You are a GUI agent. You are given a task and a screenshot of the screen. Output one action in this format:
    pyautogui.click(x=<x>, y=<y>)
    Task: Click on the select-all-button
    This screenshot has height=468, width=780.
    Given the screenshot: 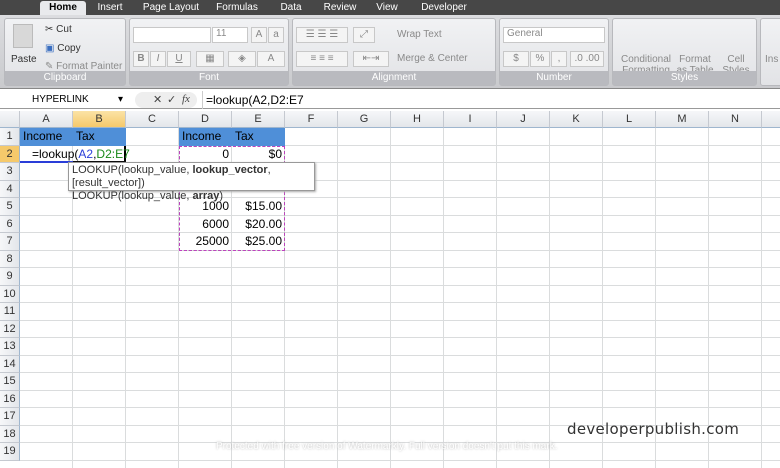 What is the action you would take?
    pyautogui.click(x=10, y=119)
    